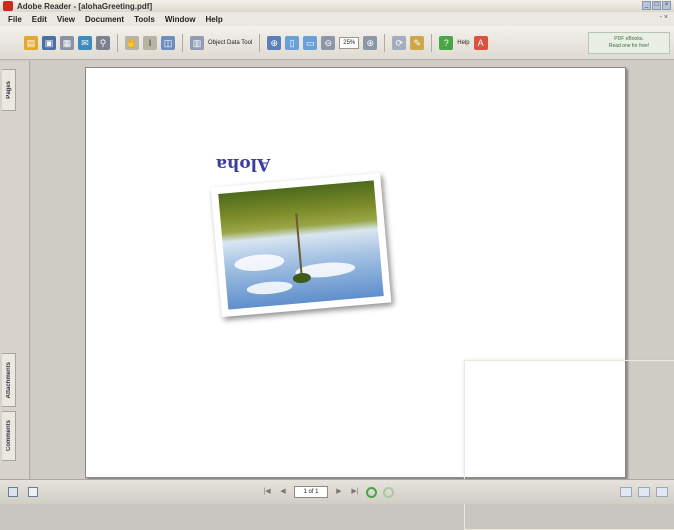  I want to click on page-layout-controls, so click(644, 492).